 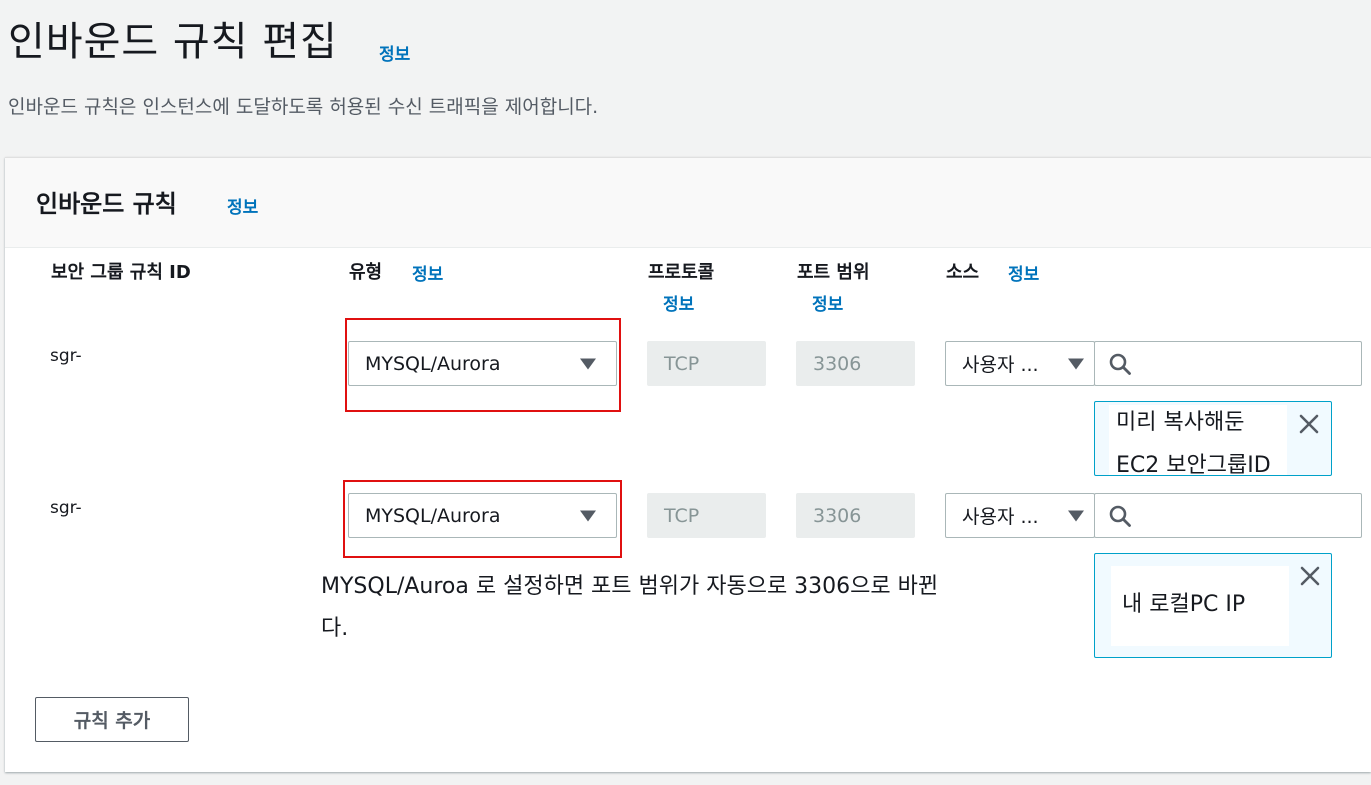 I want to click on panel-title: 인바운드 규칙, so click(x=106, y=204).